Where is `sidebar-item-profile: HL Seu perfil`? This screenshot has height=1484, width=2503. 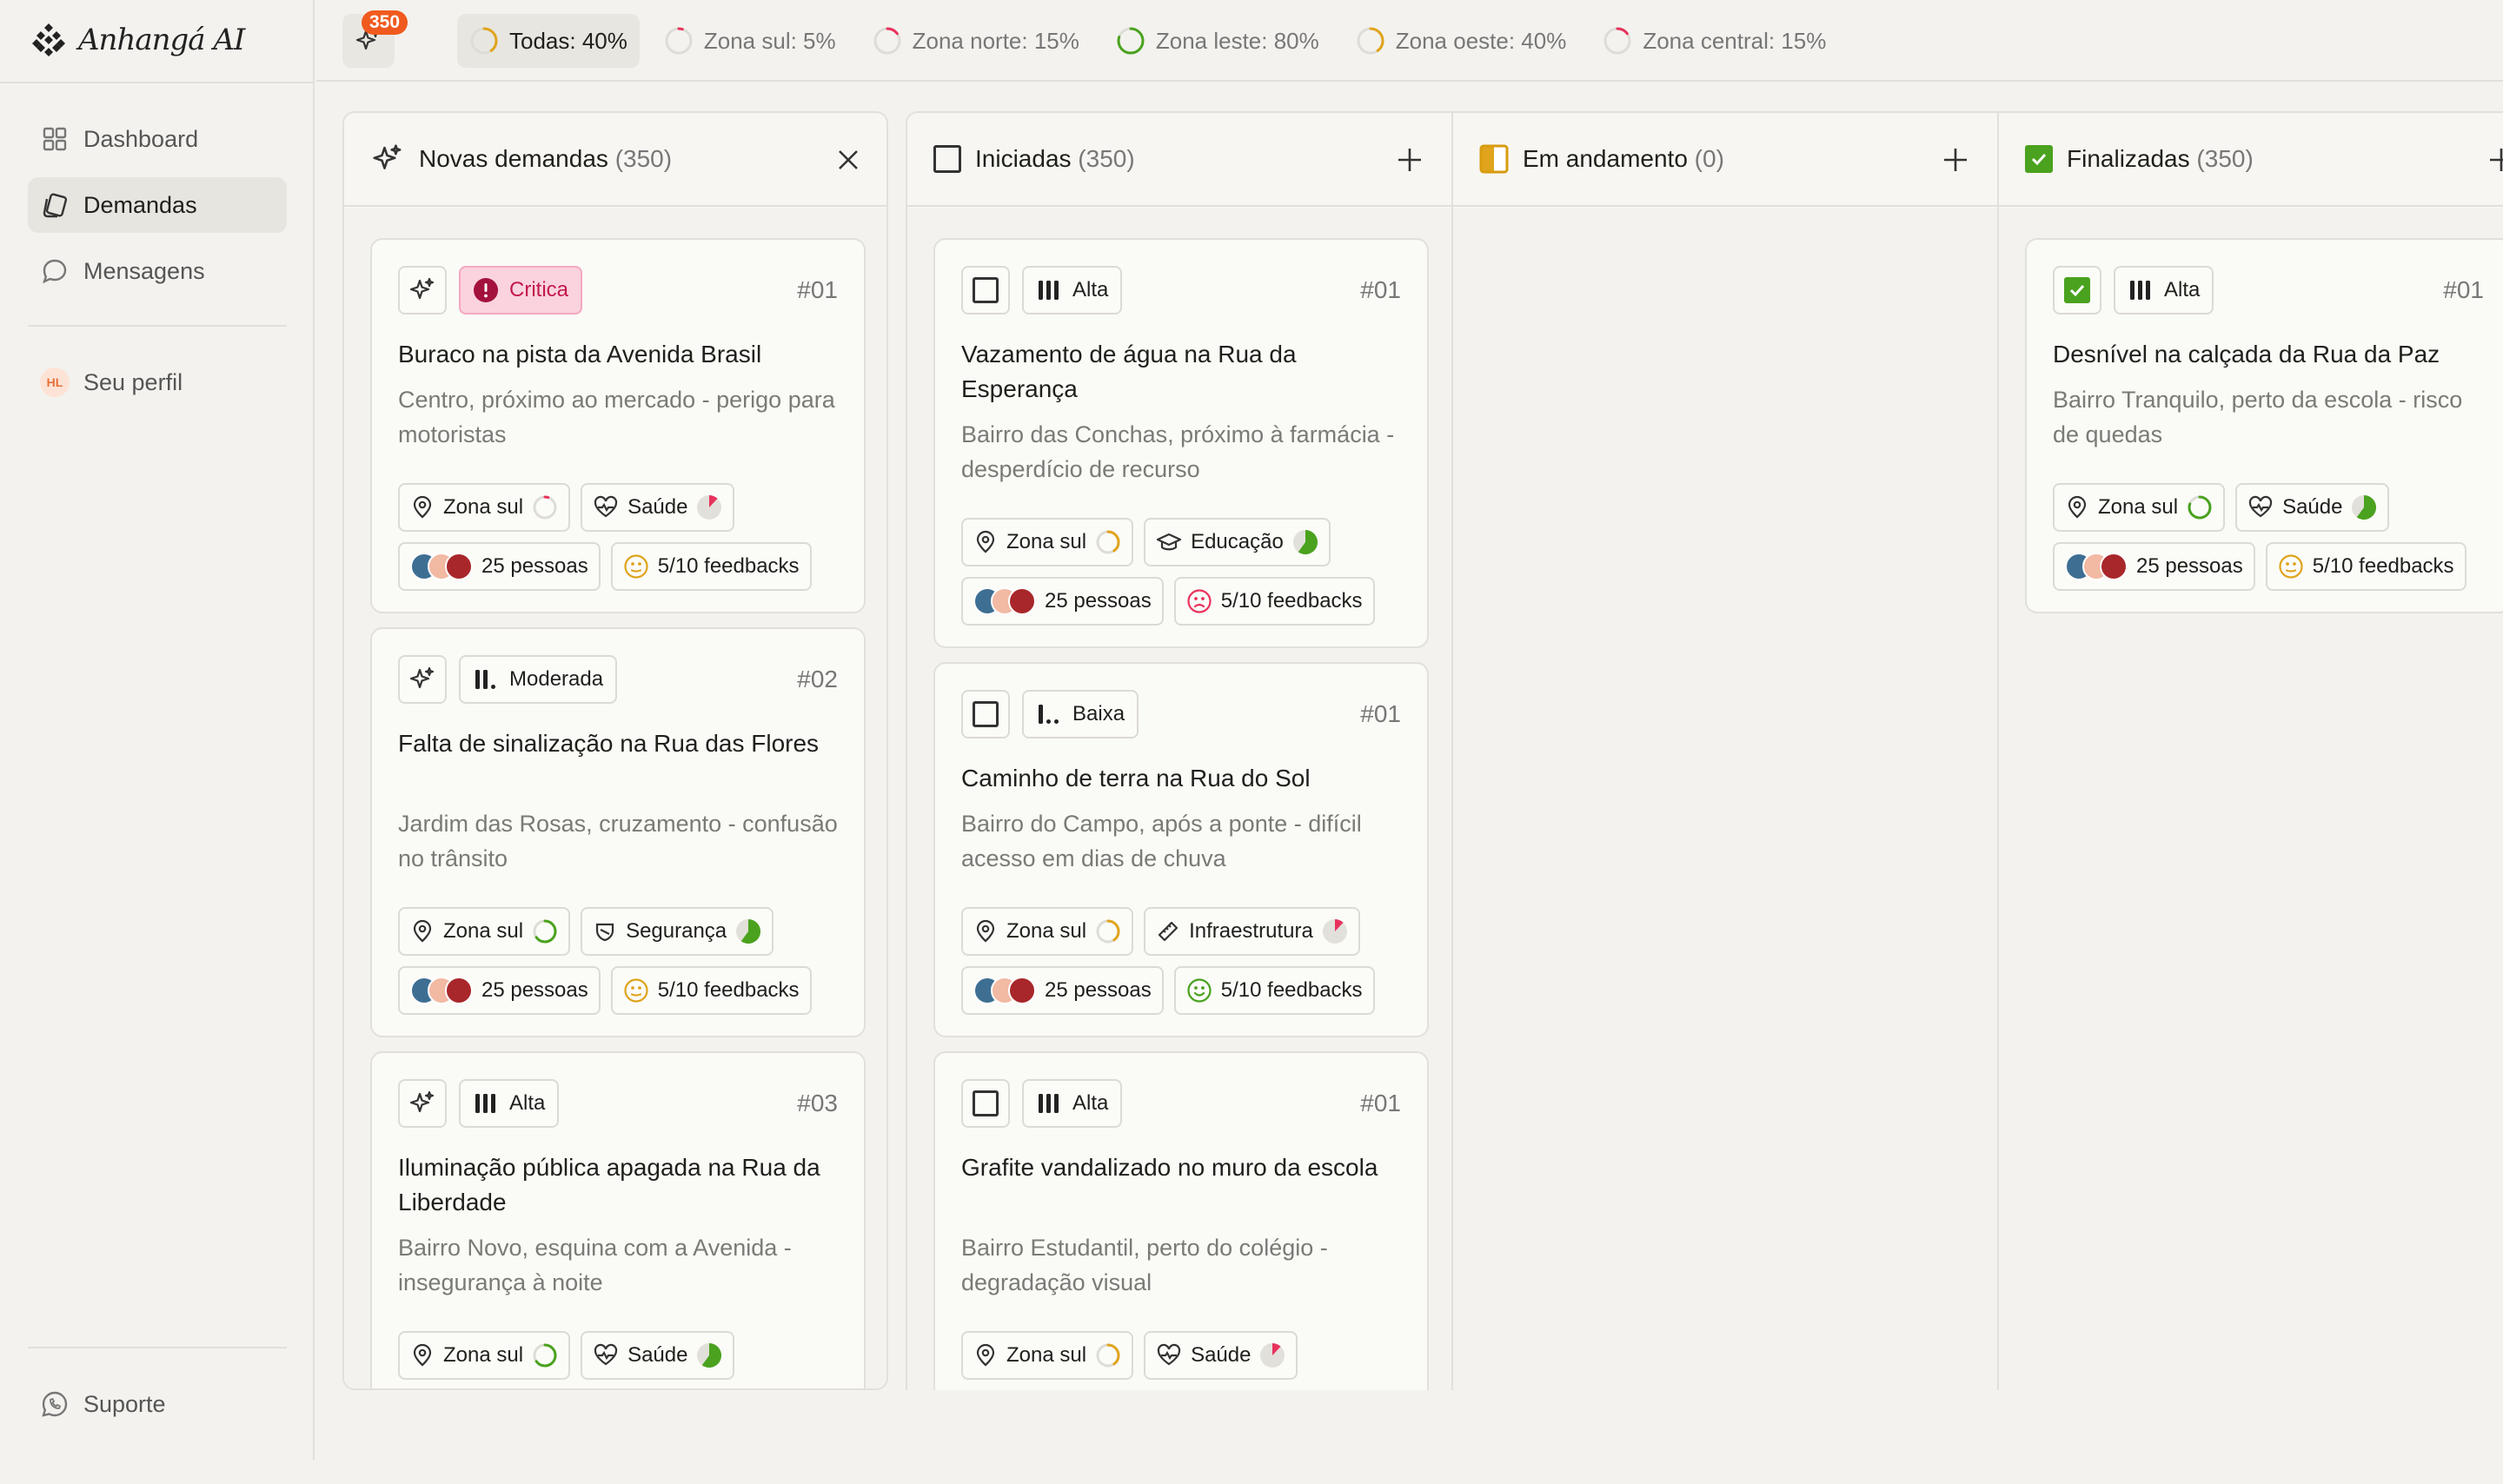
sidebar-item-profile: HL Seu perfil is located at coordinates (157, 382).